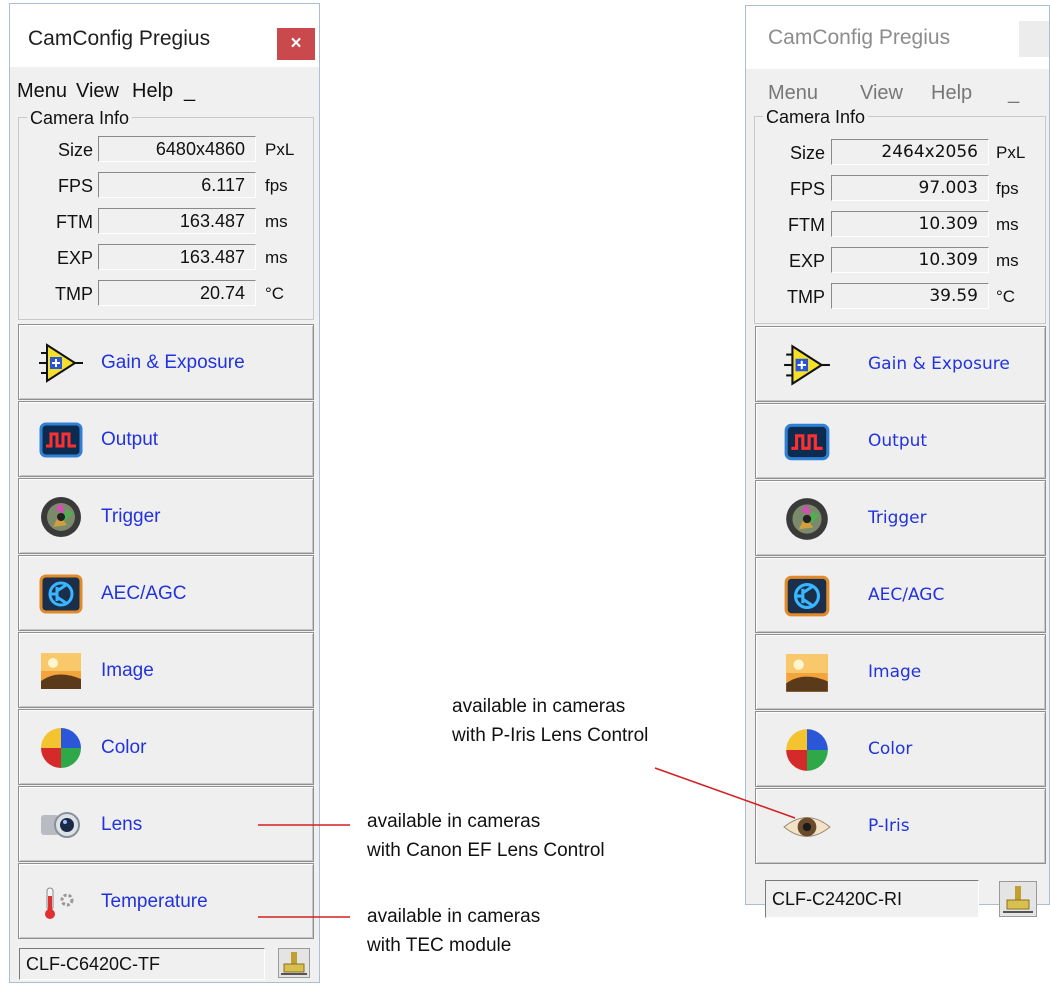 This screenshot has width=1050, height=988. I want to click on tec-annotation: available in cameras with TEC module, so click(453, 931).